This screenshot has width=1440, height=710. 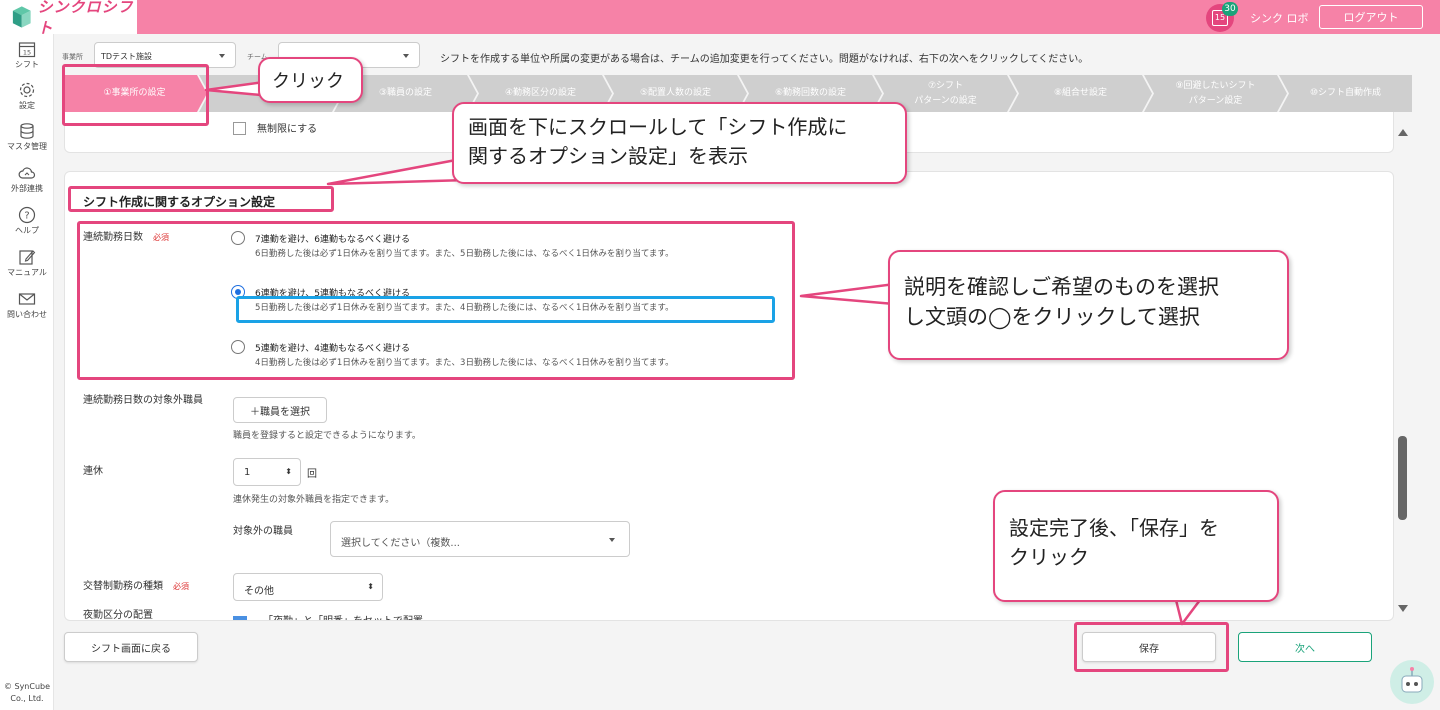 I want to click on rest-count-input: 1 ⬍, so click(x=267, y=472).